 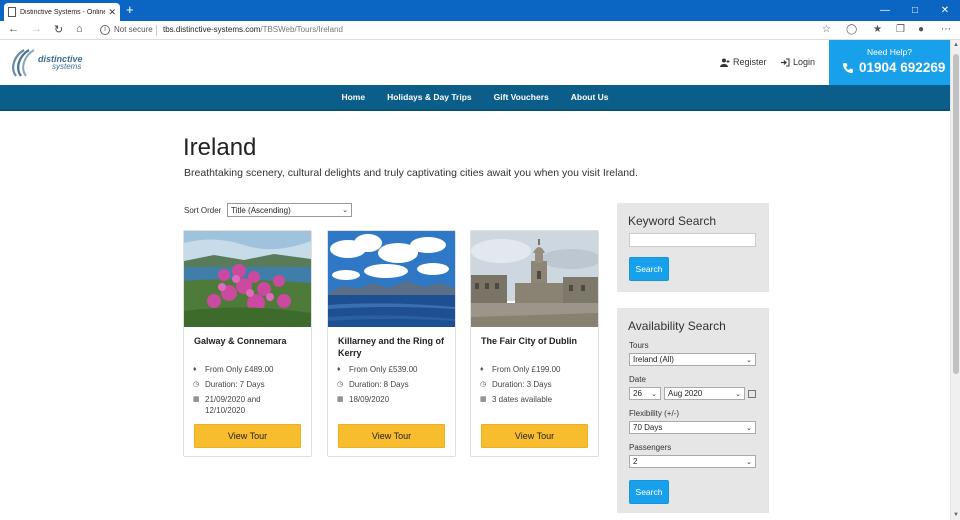 What do you see at coordinates (693, 247) in the screenshot?
I see `keyword-search-panel: Keyword Search Search` at bounding box center [693, 247].